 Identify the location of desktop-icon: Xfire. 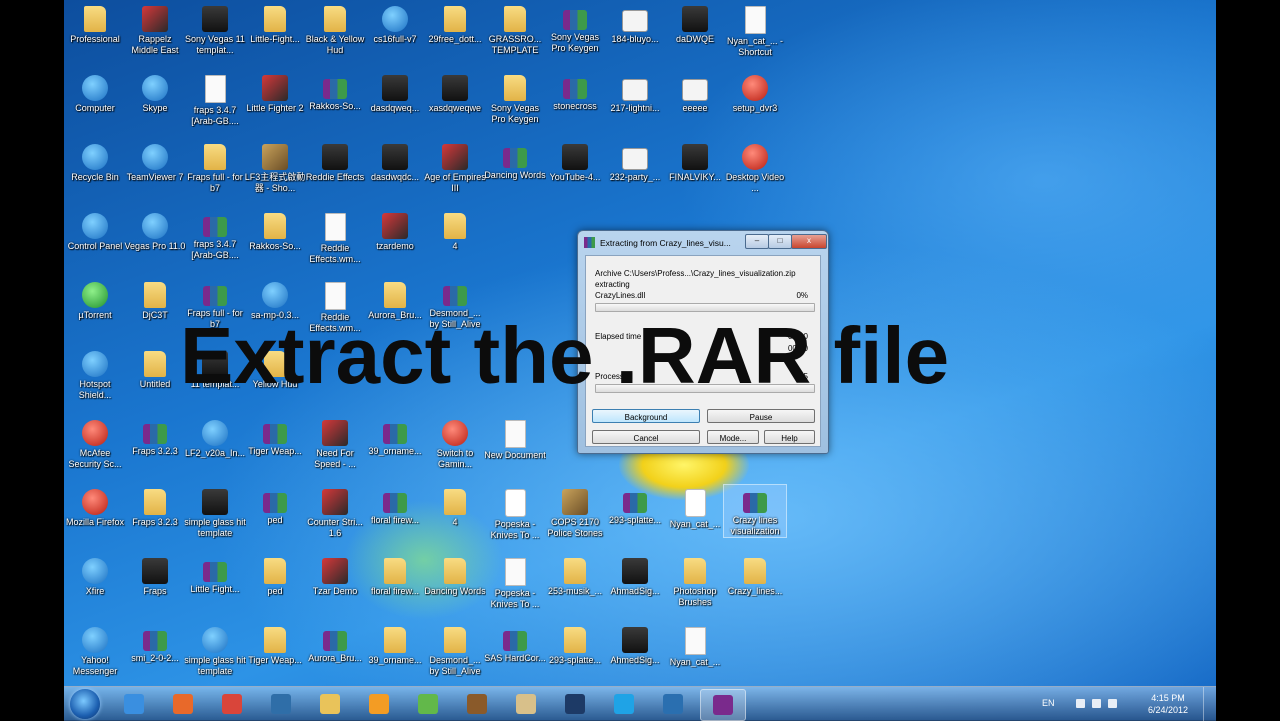
(95, 575).